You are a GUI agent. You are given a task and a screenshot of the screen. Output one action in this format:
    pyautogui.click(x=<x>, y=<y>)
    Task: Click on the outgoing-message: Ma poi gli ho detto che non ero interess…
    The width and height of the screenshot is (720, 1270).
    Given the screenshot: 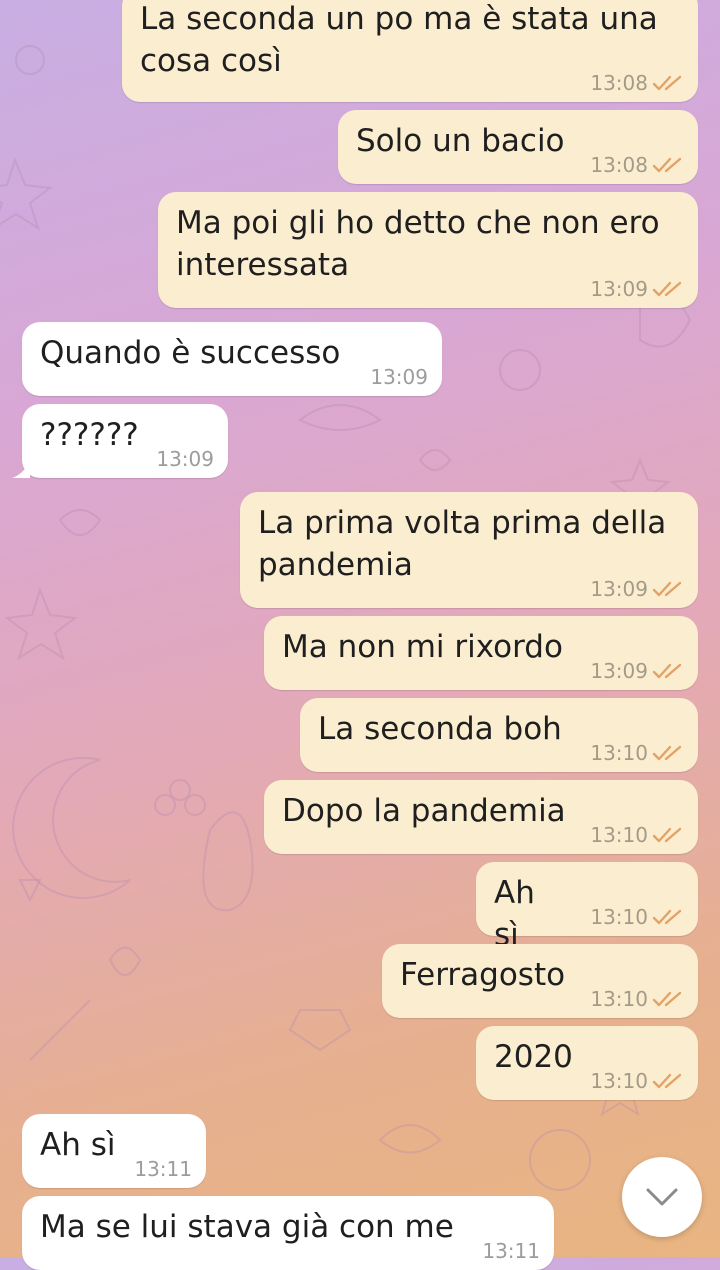 What is the action you would take?
    pyautogui.click(x=428, y=250)
    